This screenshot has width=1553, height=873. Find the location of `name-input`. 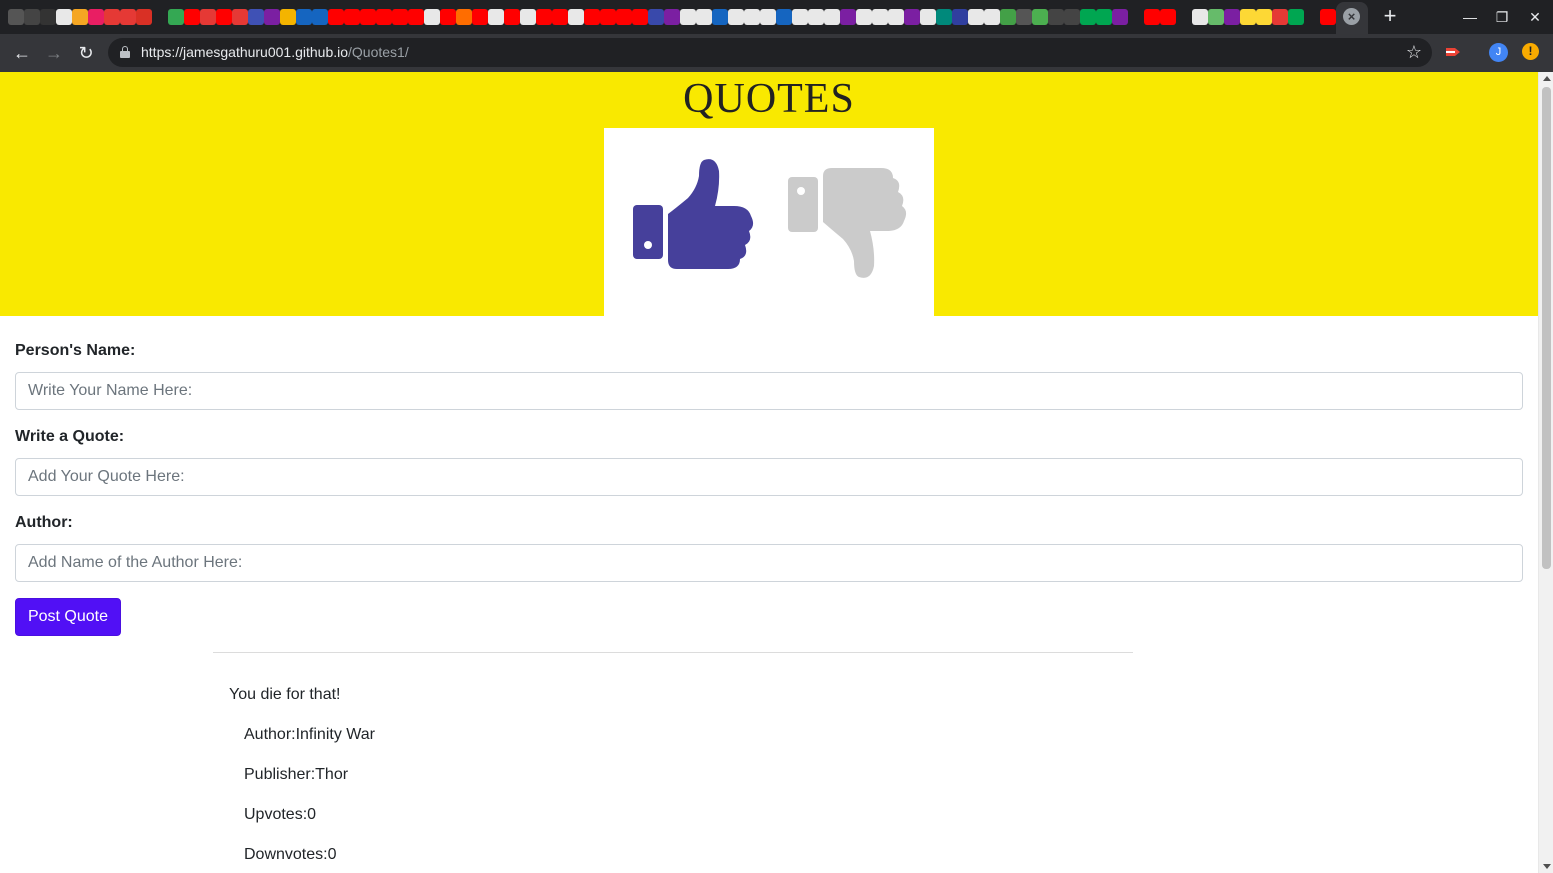

name-input is located at coordinates (769, 391).